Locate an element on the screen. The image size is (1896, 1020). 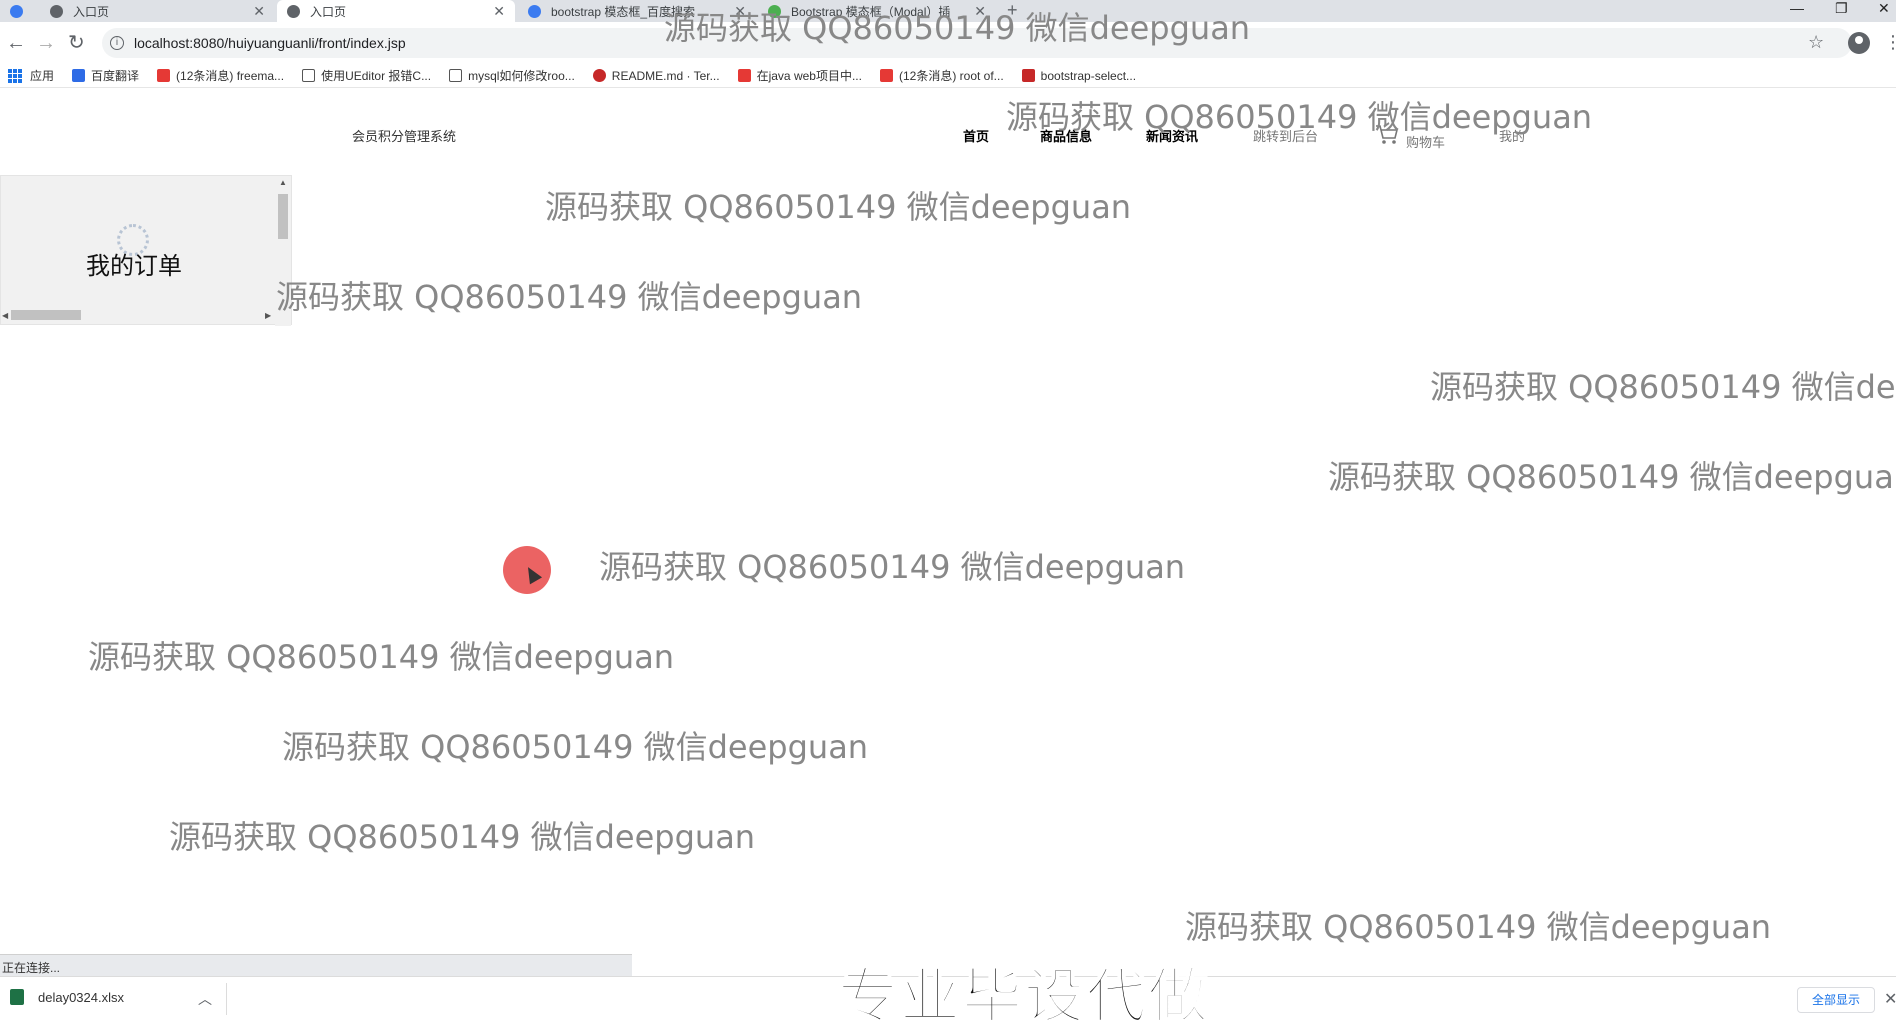
orders-frame: 我的订单 ▲ ◀ ▶ is located at coordinates (146, 250).